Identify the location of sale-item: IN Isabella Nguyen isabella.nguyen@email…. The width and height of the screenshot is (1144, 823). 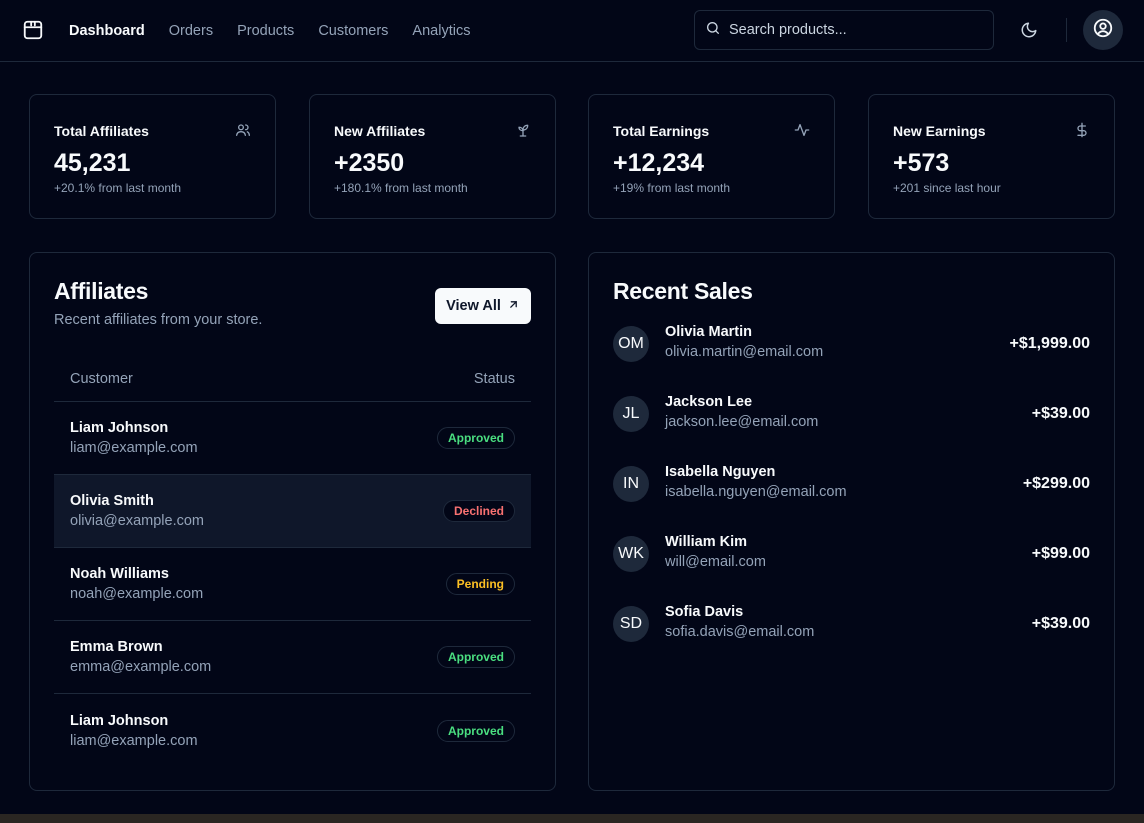
(851, 485).